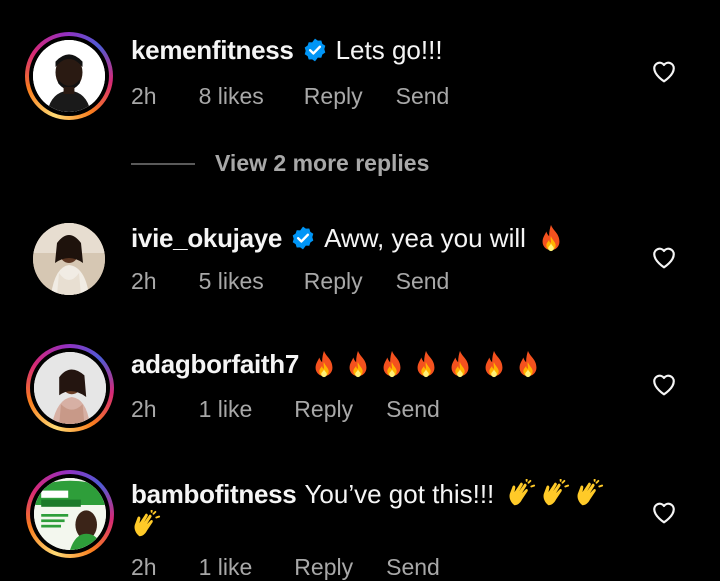 The width and height of the screenshot is (720, 581). What do you see at coordinates (212, 50) in the screenshot?
I see `comment-username: kemenfitness` at bounding box center [212, 50].